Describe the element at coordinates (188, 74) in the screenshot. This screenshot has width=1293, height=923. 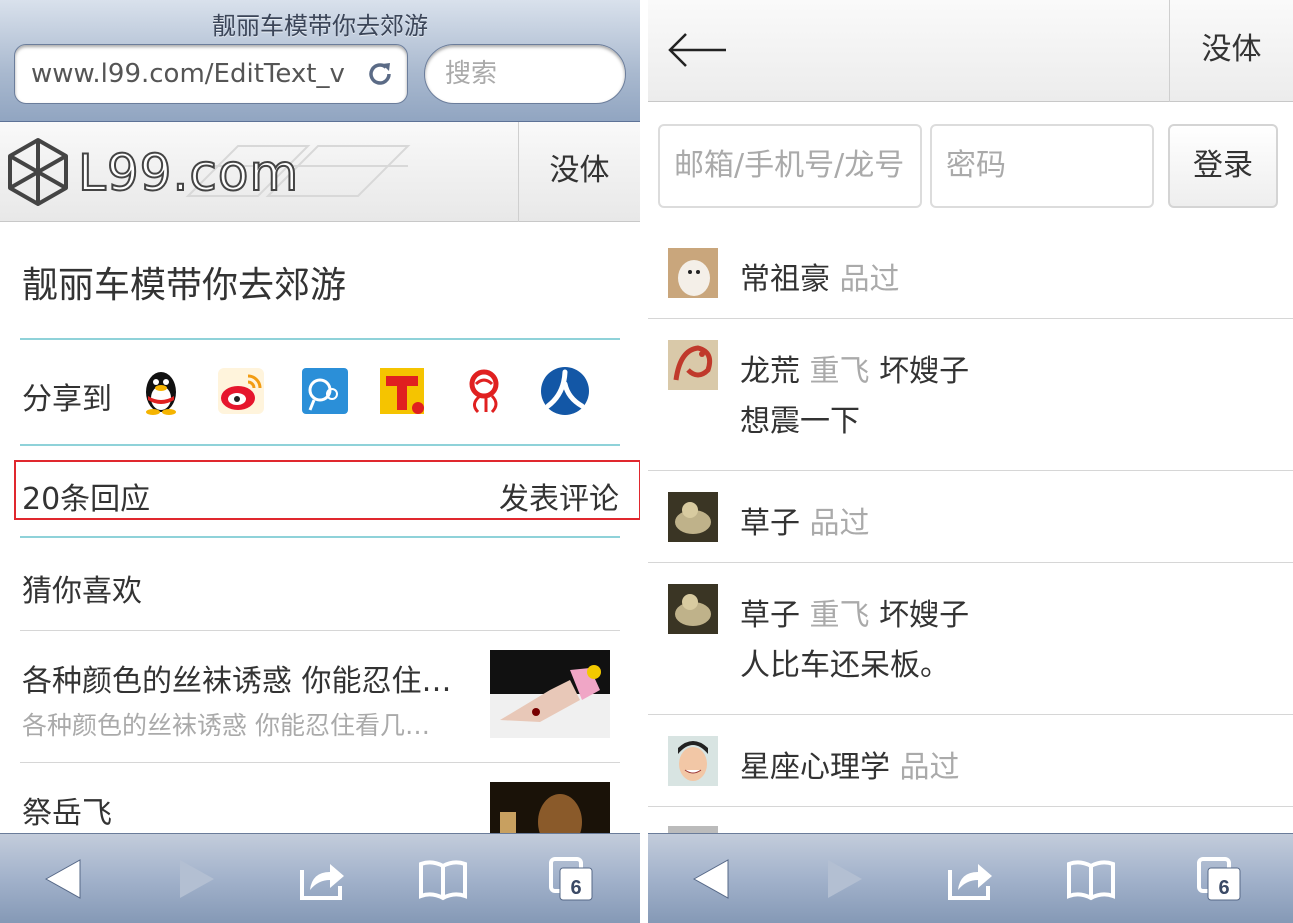
I see `url-text: www.l99.com/EditText_v` at that location.